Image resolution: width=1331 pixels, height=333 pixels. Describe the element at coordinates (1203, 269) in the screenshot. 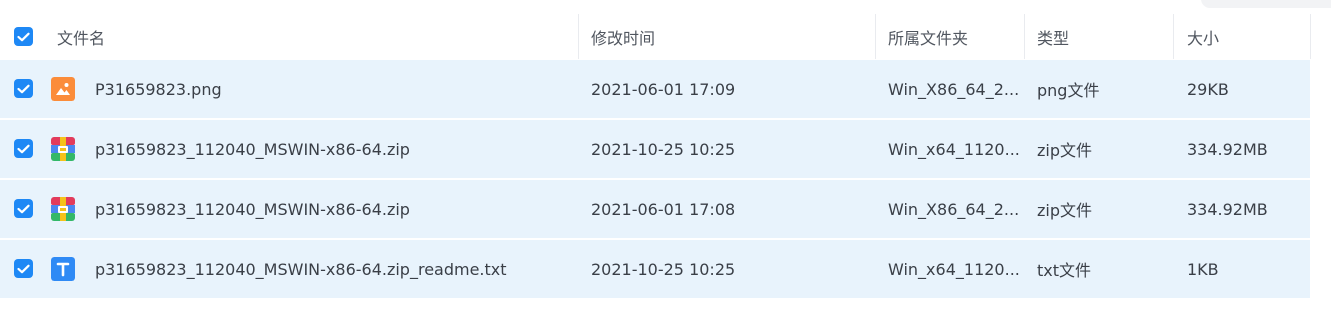

I see `file-size: 1KB` at that location.